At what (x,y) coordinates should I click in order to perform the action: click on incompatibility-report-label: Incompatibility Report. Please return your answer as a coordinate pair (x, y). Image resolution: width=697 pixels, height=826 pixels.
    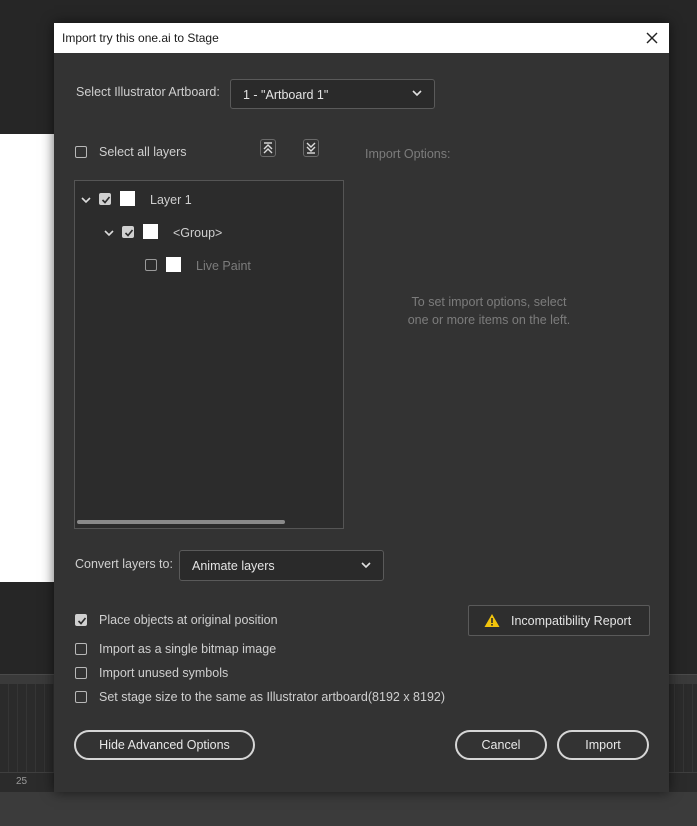
    Looking at the image, I should click on (571, 621).